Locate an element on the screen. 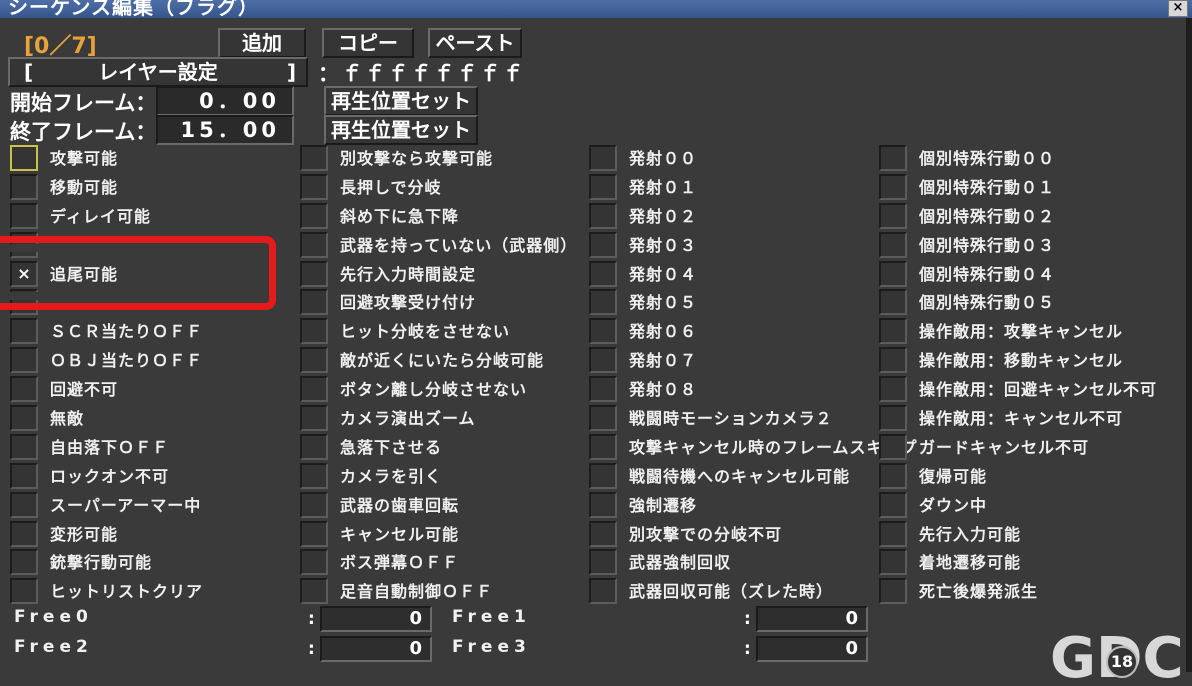 This screenshot has height=686, width=1192. flag-row: 操作敵用：攻撃キャンセル is located at coordinates (1035, 330).